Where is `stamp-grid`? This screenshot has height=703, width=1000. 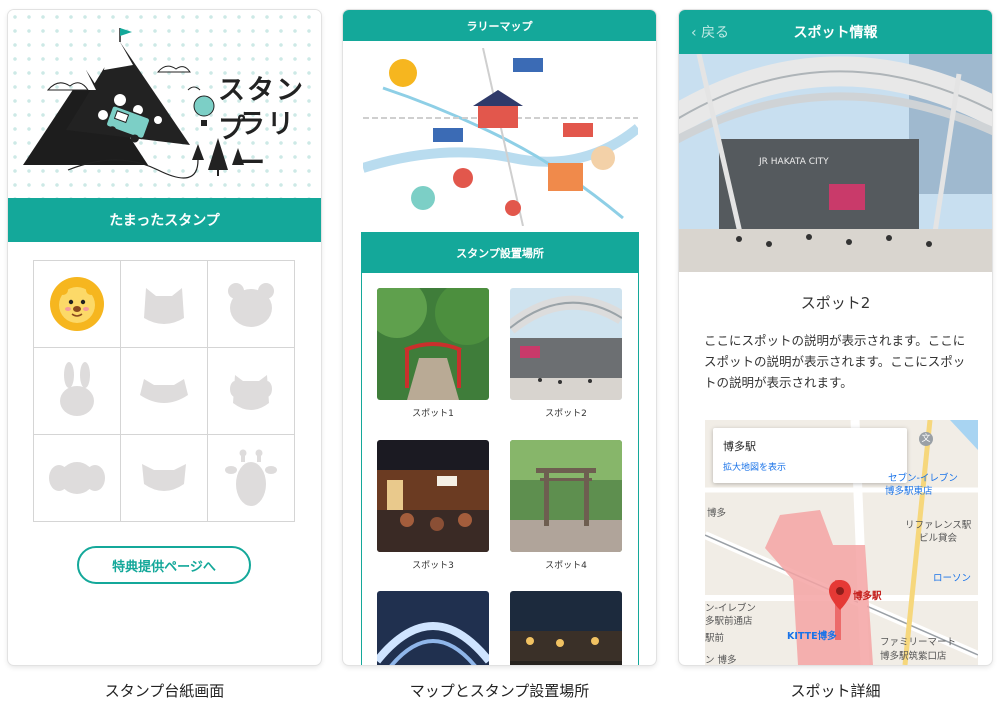 stamp-grid is located at coordinates (164, 391).